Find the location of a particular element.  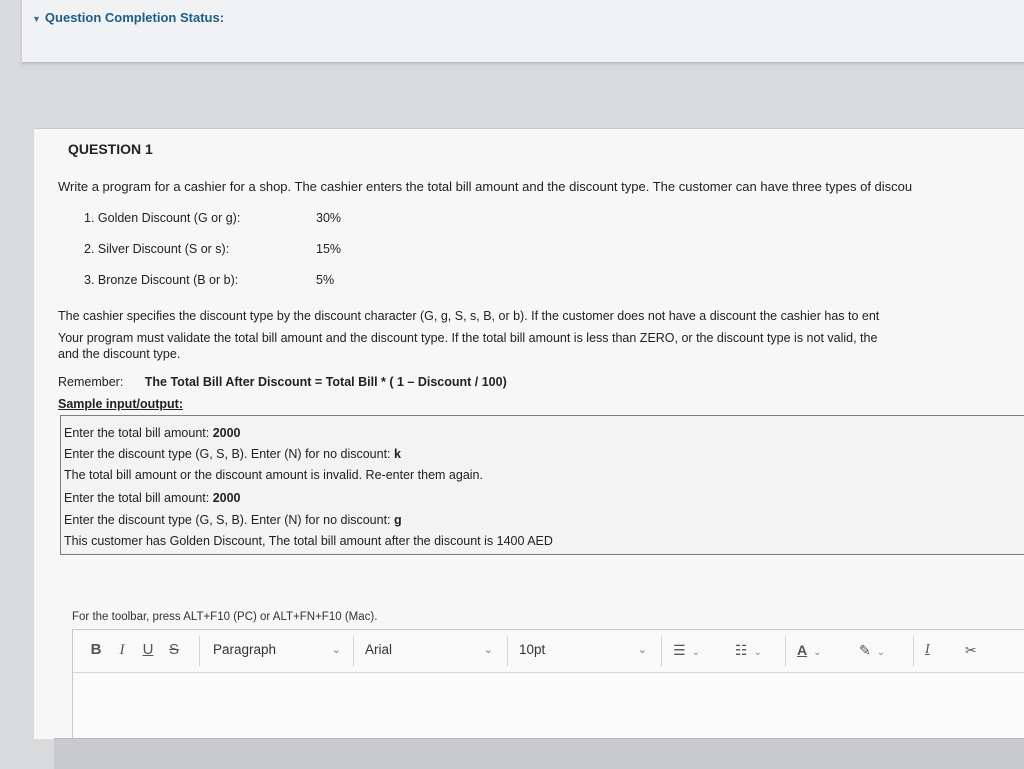

discount-label: 1. Golden Discount (G or g): is located at coordinates (162, 218).